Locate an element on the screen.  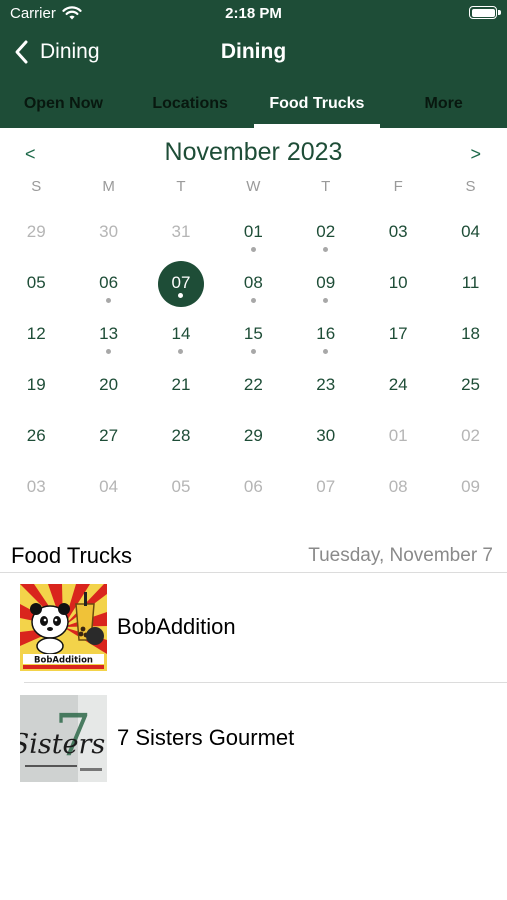
calendar-day: 15 is located at coordinates (253, 335).